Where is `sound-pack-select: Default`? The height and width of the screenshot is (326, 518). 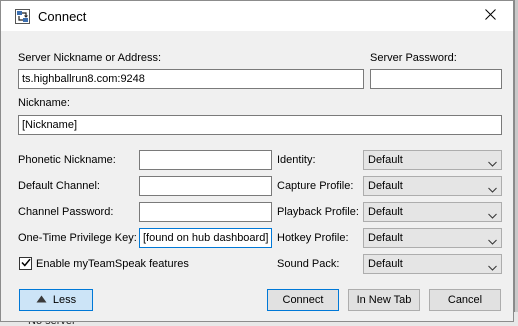
sound-pack-select: Default is located at coordinates (432, 264).